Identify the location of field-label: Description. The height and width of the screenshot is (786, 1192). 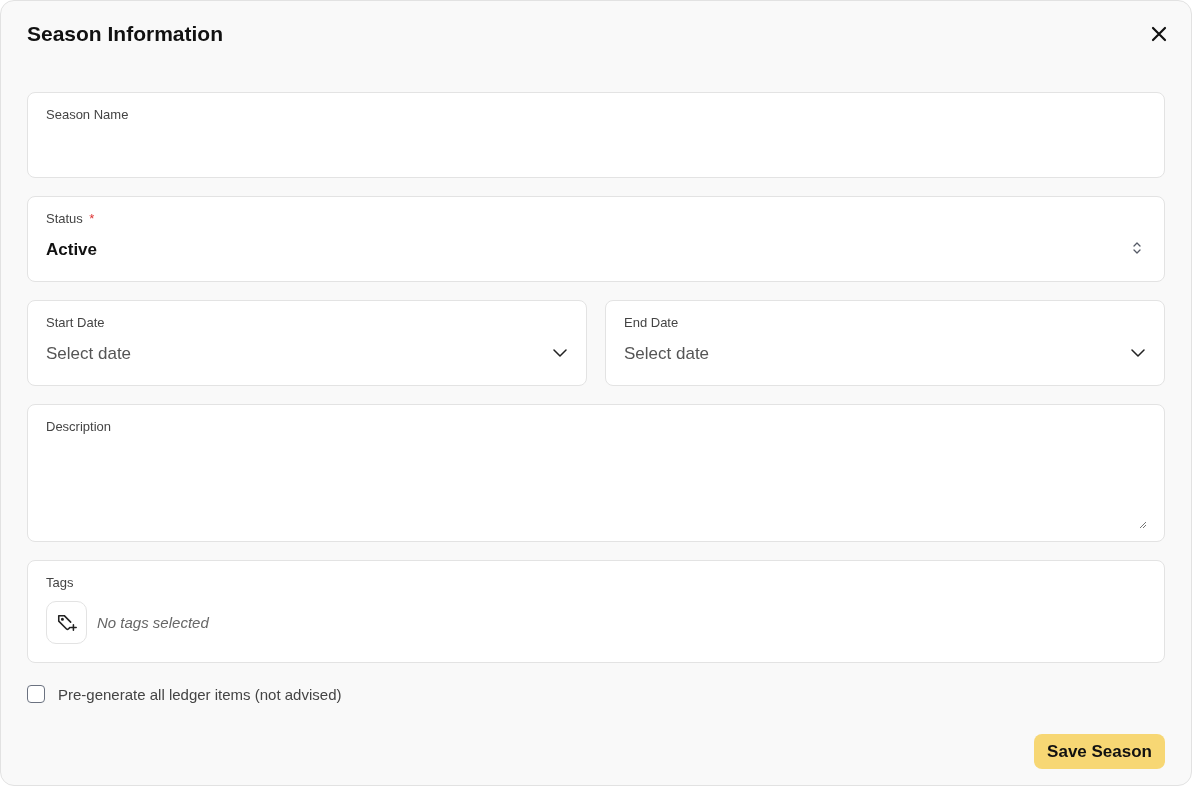
(79, 426).